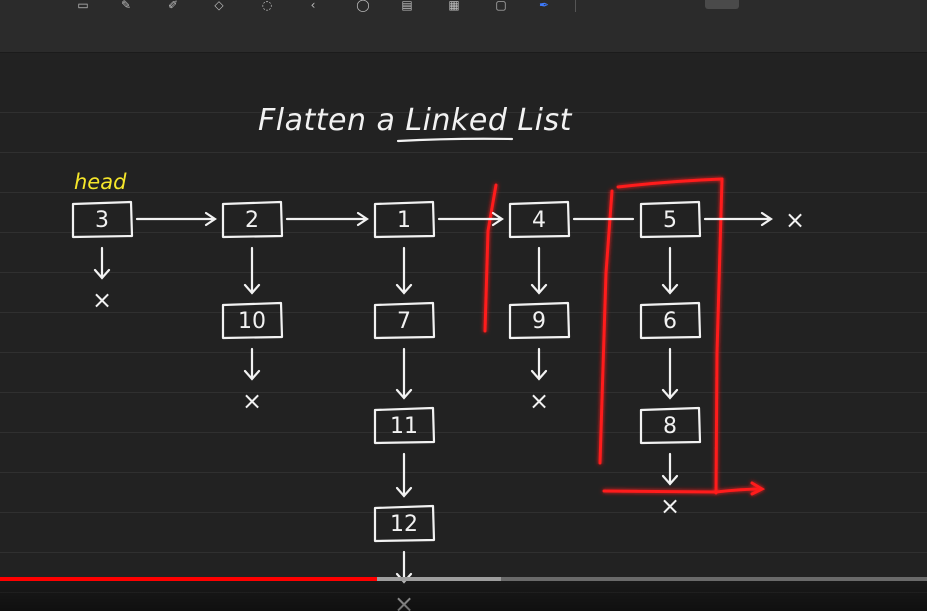 The image size is (927, 611). What do you see at coordinates (102, 300) in the screenshot?
I see `null-0: ×` at bounding box center [102, 300].